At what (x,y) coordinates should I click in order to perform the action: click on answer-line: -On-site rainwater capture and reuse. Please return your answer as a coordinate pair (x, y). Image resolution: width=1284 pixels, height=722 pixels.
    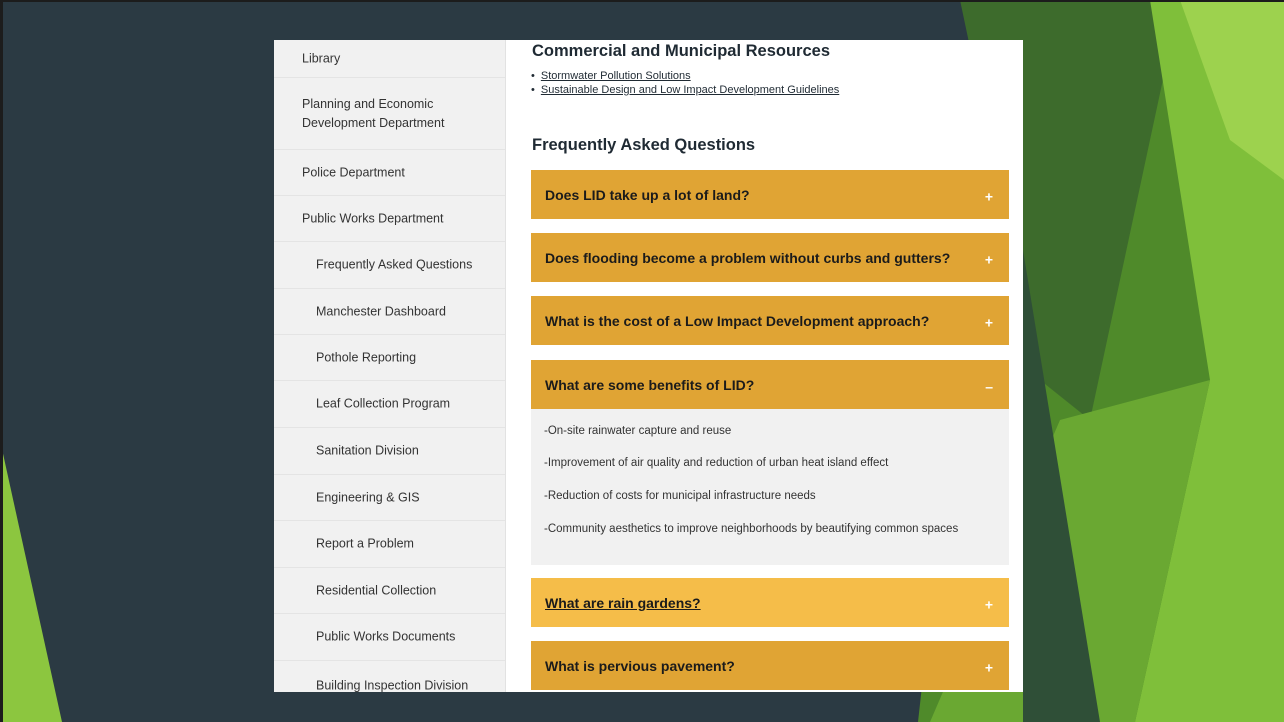
    Looking at the image, I should click on (638, 431).